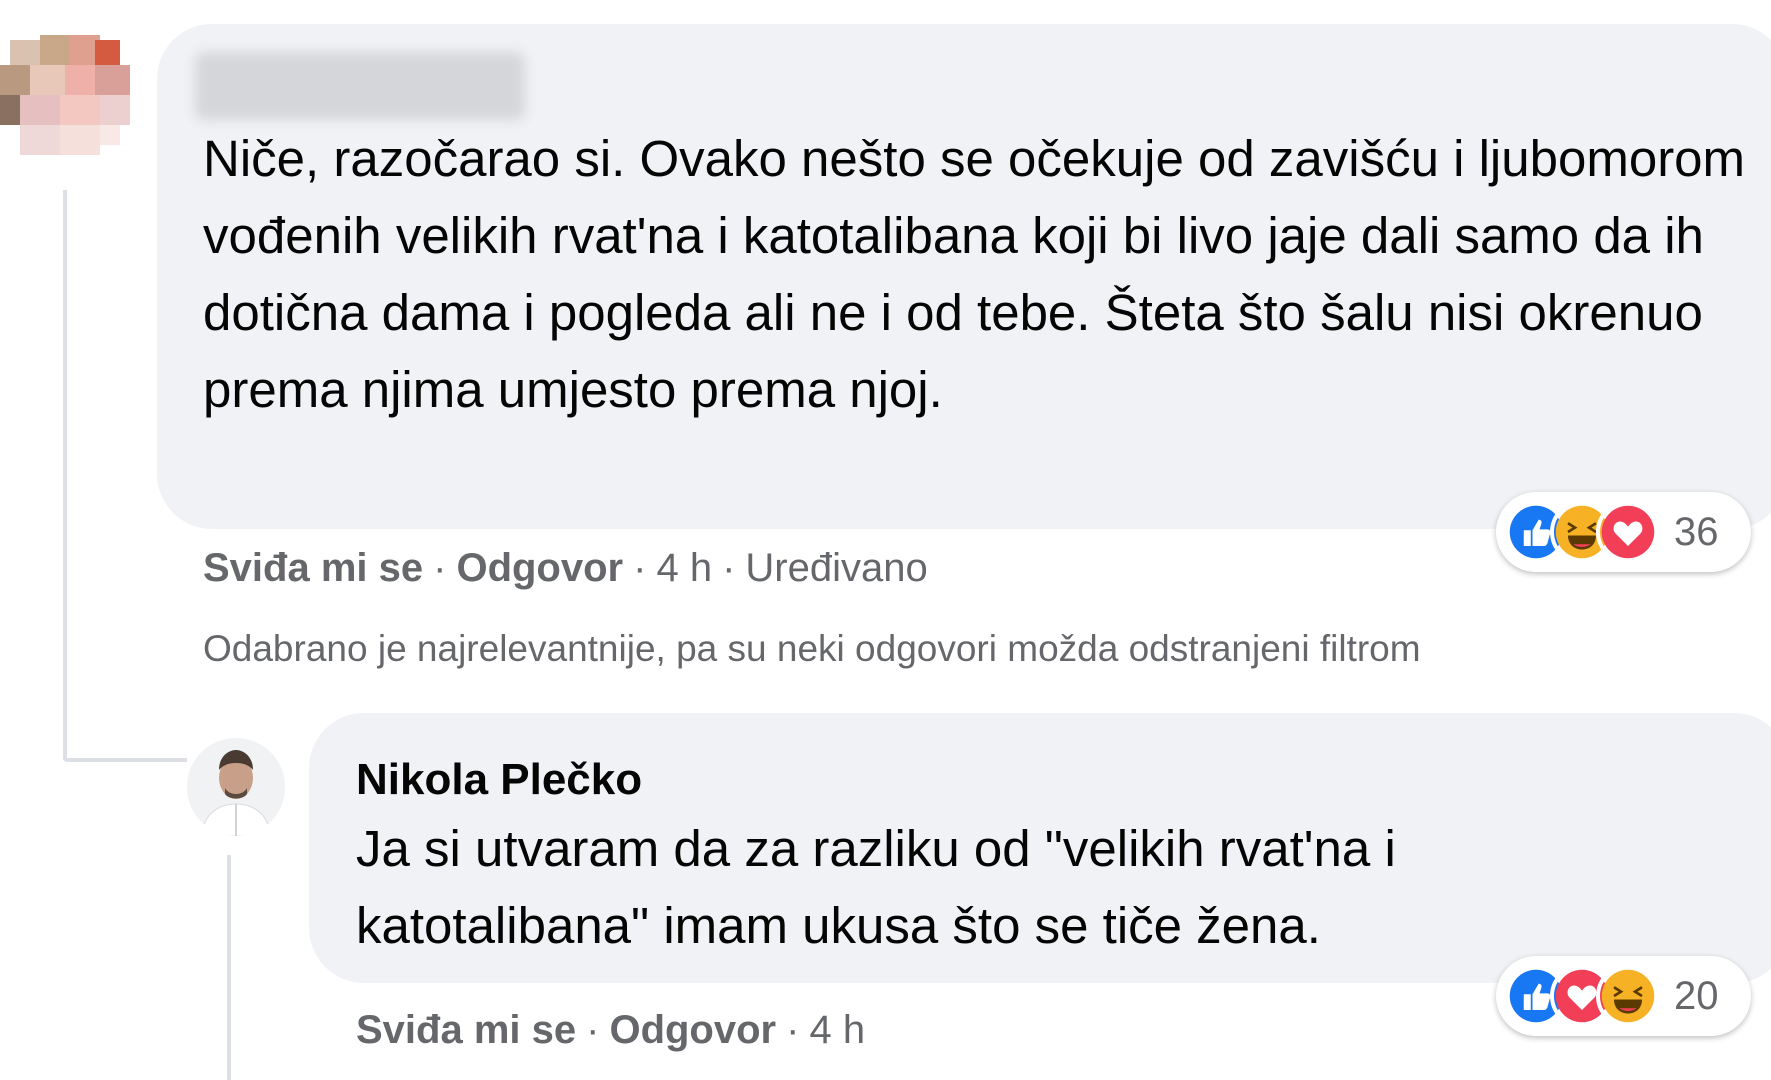  I want to click on comment-time: 4 h, so click(684, 568).